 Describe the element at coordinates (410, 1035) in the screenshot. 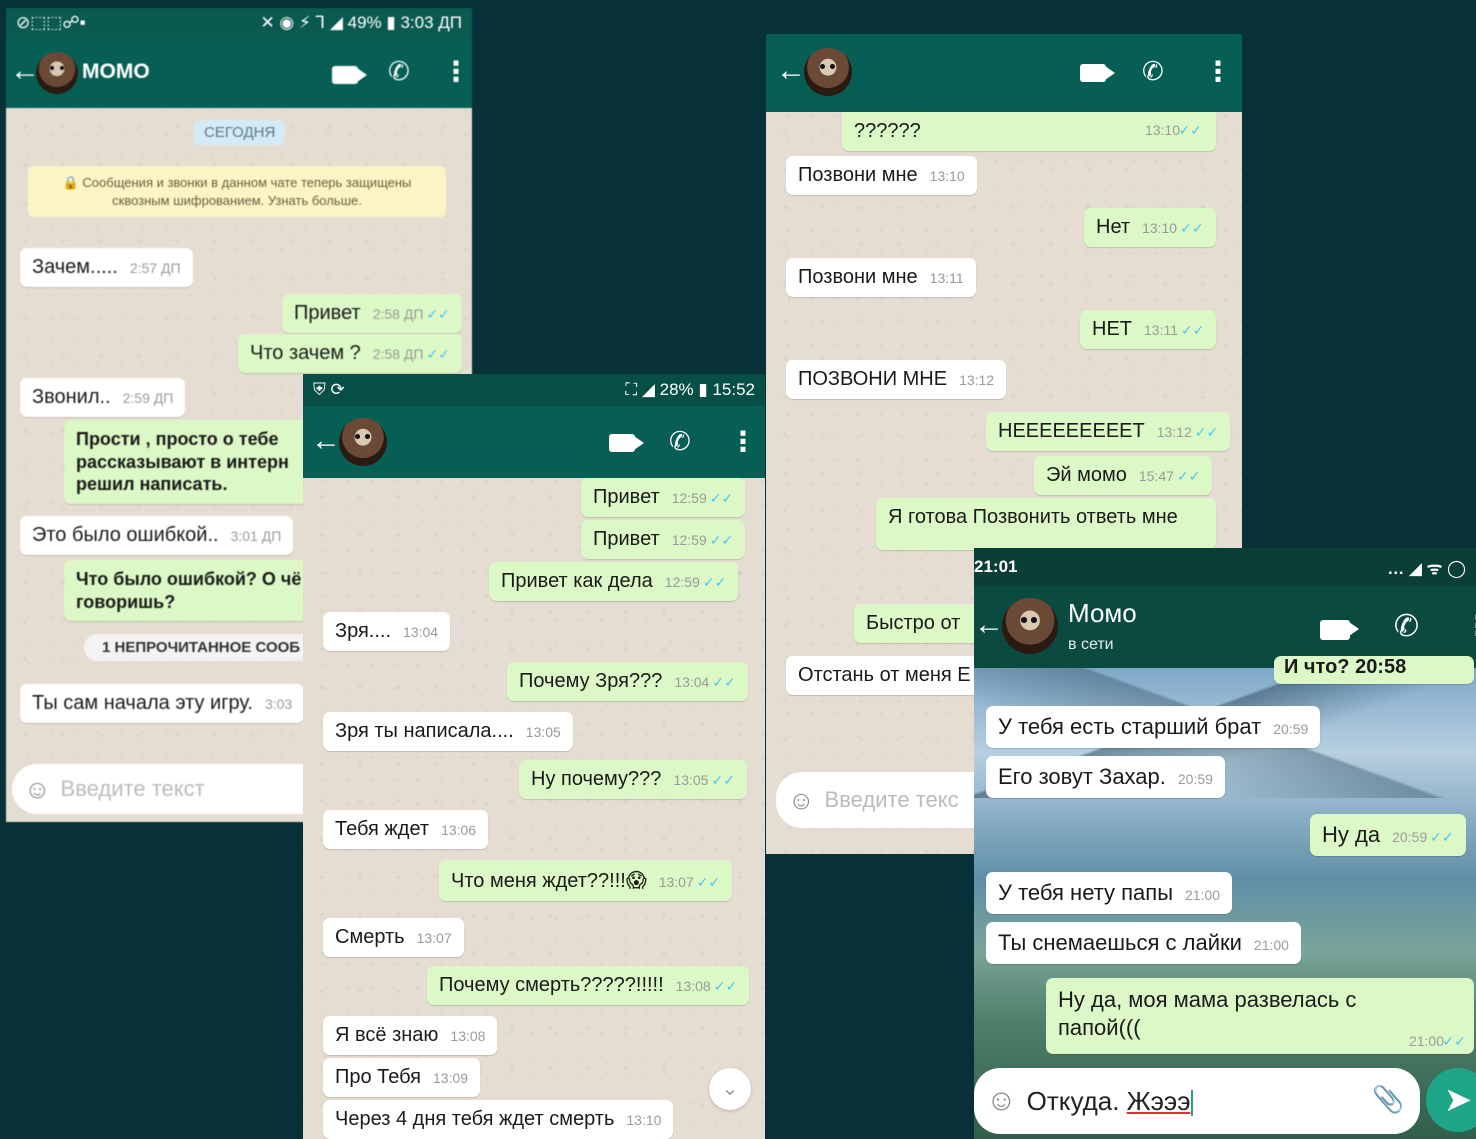

I see `message-in: Я всё знаю 13:08` at that location.